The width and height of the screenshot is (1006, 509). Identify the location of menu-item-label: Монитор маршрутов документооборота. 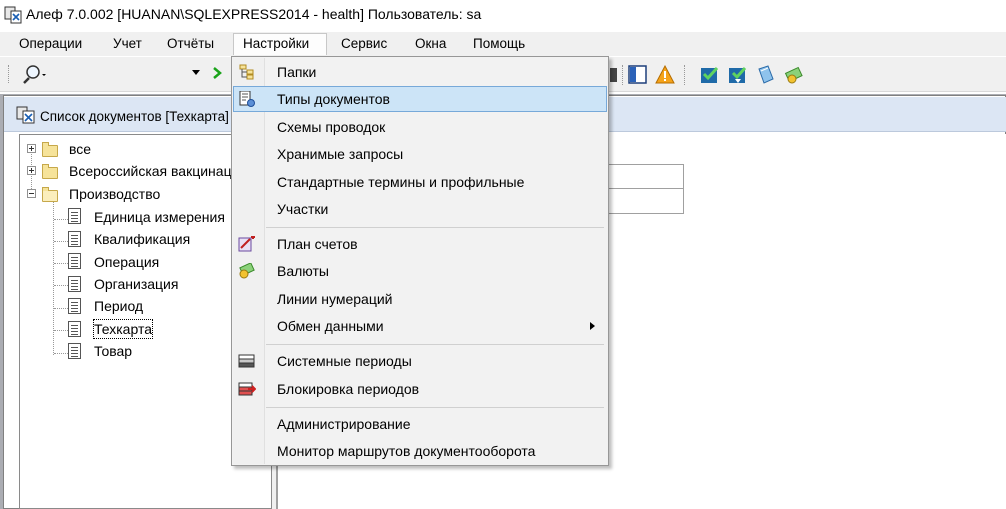
(406, 451).